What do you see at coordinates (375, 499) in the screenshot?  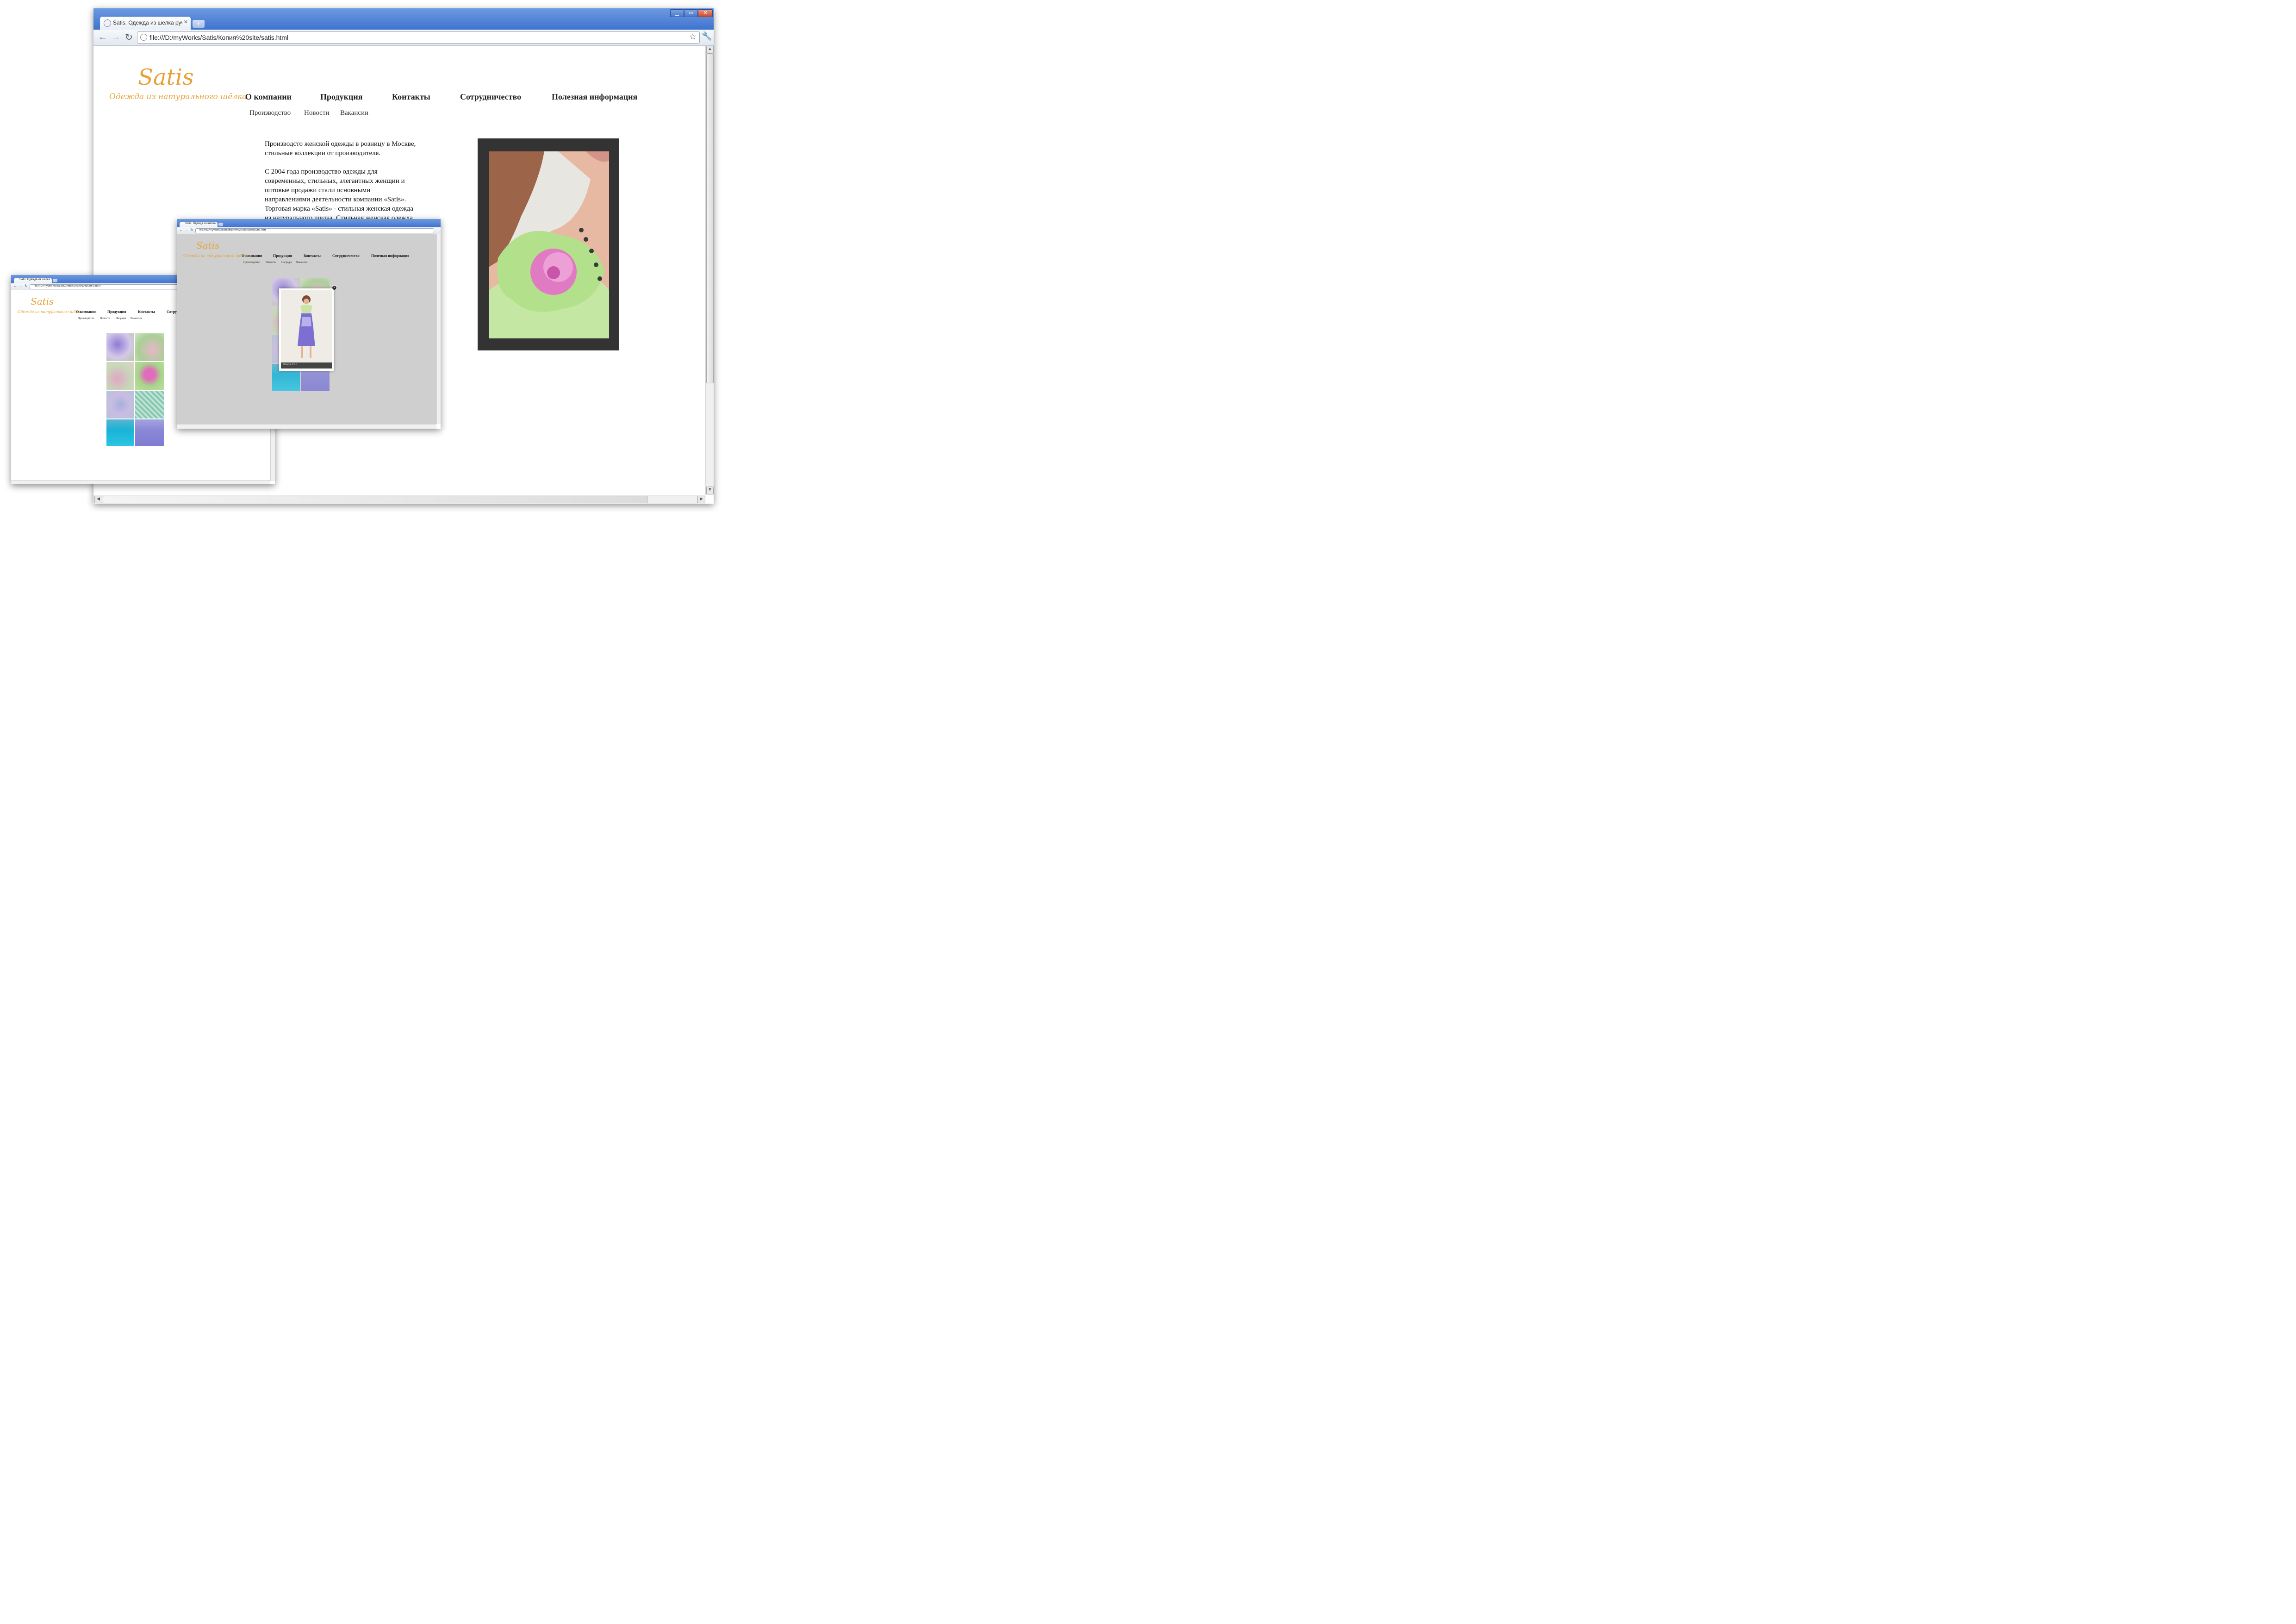 I see `hscroll-thumb` at bounding box center [375, 499].